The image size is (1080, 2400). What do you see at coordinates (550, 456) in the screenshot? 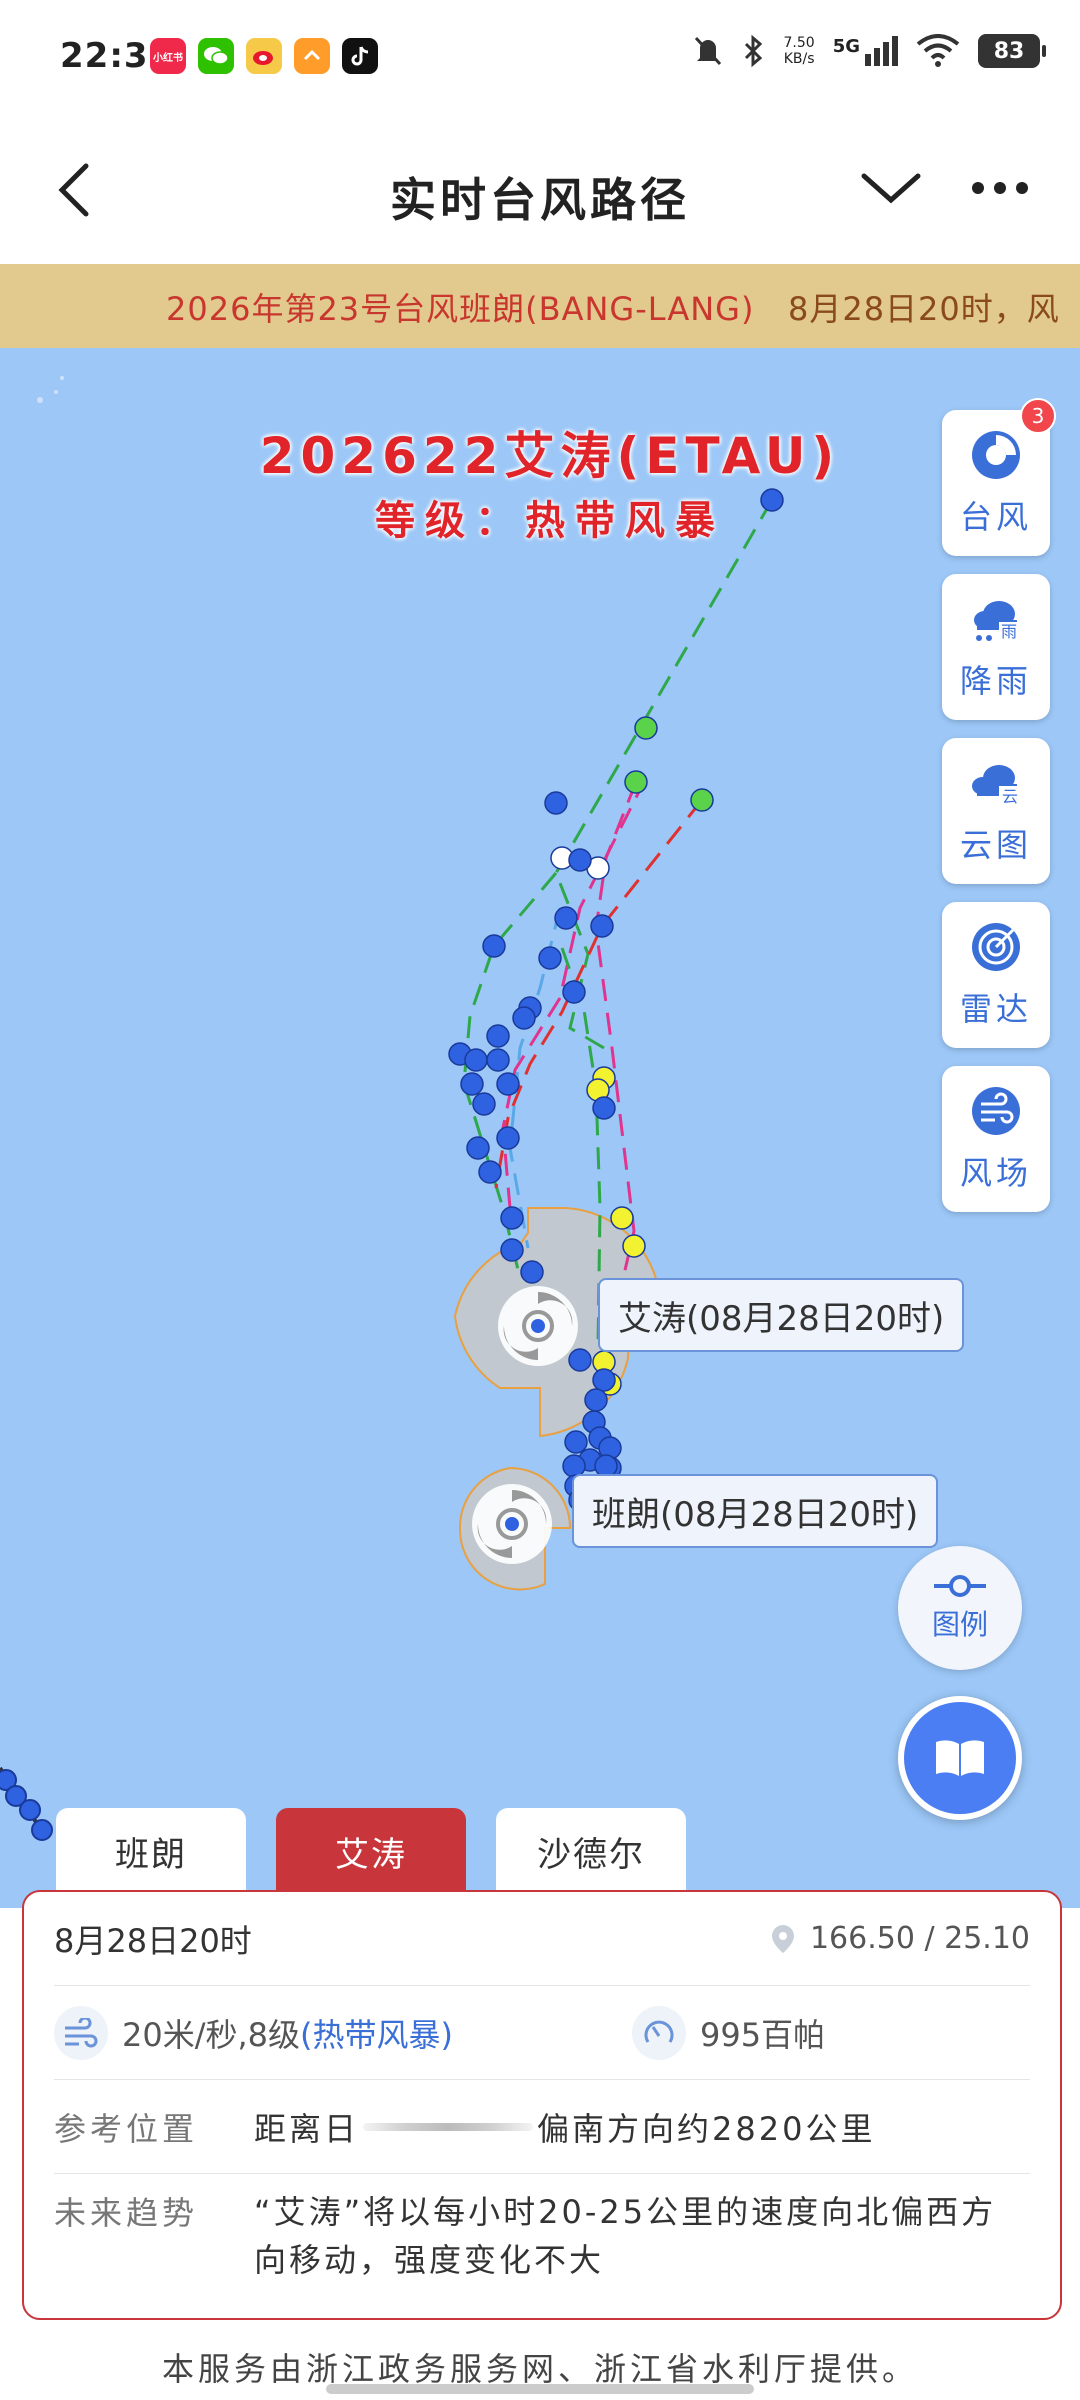
I see `map-typhoon-title: 202622艾涛(ETAU)` at bounding box center [550, 456].